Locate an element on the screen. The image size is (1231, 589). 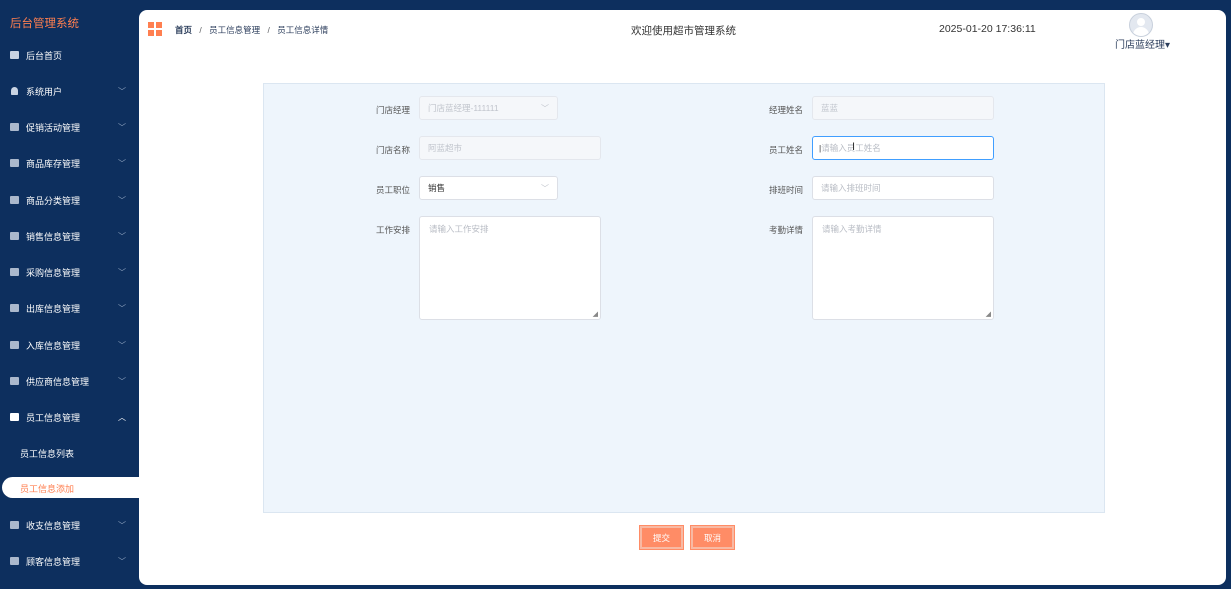
sidebar-item-label: 顾客信息管理 is located at coordinates (53, 561).